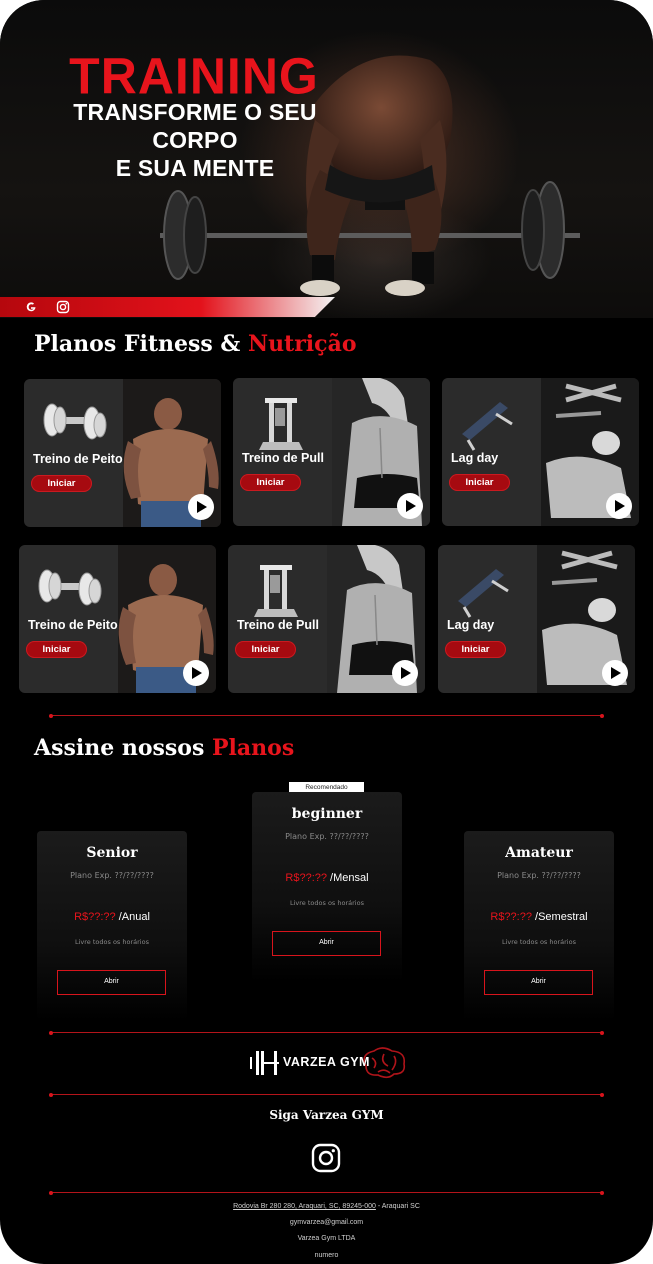 The image size is (653, 1264). I want to click on plans-title-main: Assine nossos, so click(123, 748).